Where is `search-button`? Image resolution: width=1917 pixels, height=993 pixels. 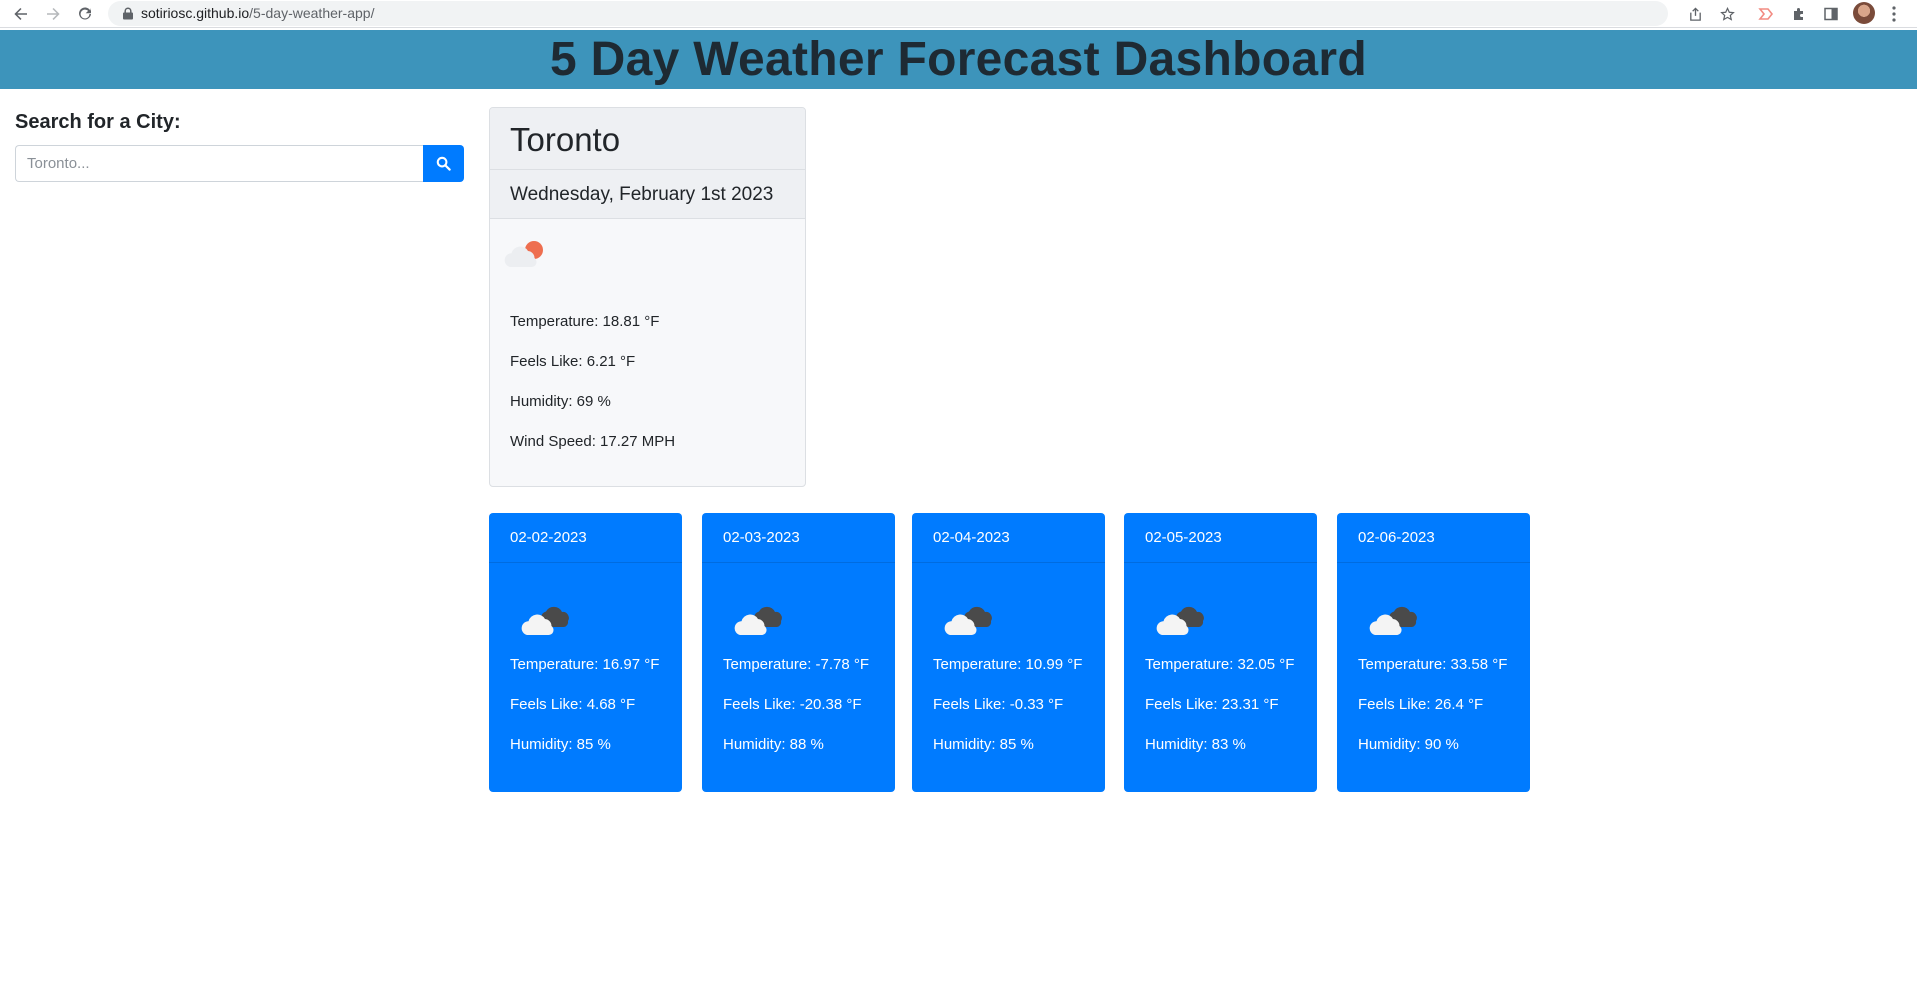 search-button is located at coordinates (443, 163).